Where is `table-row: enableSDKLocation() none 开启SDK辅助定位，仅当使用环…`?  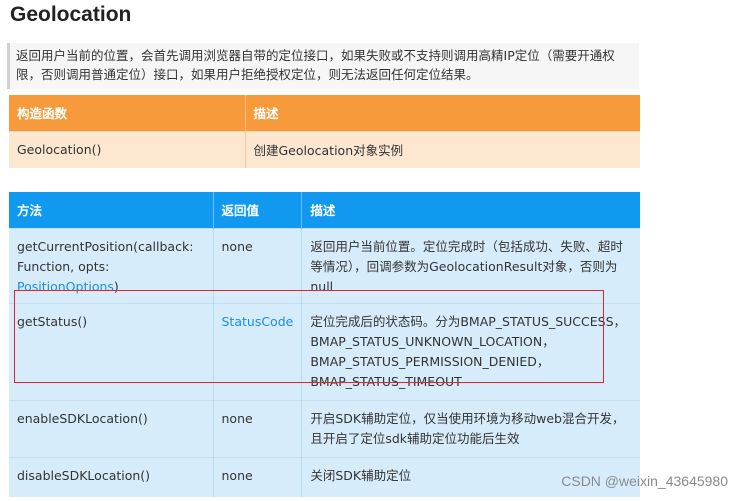
table-row: enableSDKLocation() none 开启SDK辅助定位，仅当使用环… is located at coordinates (324, 428).